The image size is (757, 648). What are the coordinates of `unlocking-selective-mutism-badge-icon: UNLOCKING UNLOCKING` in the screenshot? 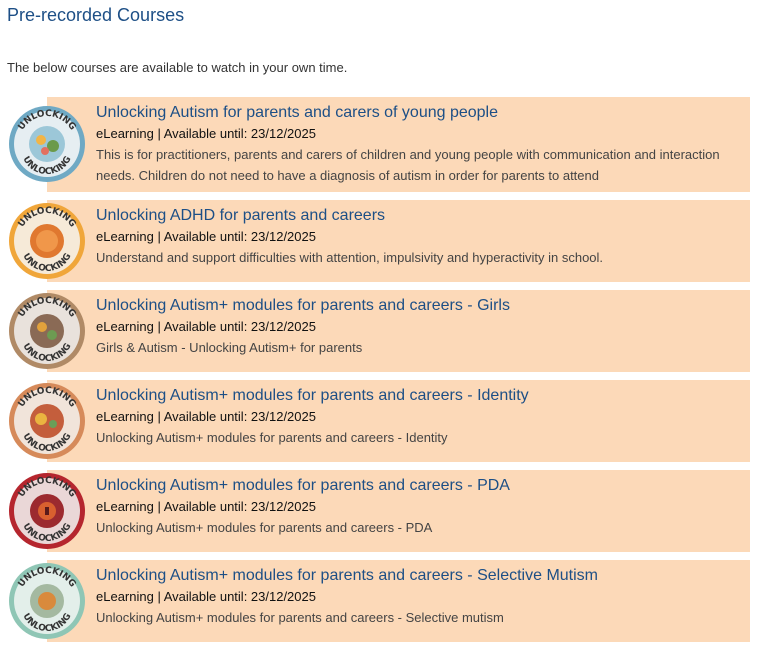 It's located at (47, 601).